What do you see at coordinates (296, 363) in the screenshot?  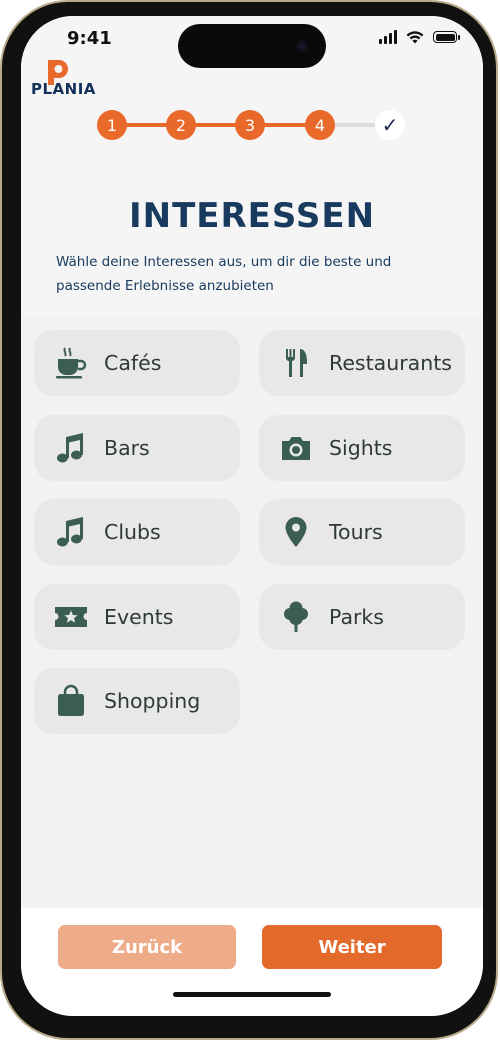 I see `fork-knife-icon` at bounding box center [296, 363].